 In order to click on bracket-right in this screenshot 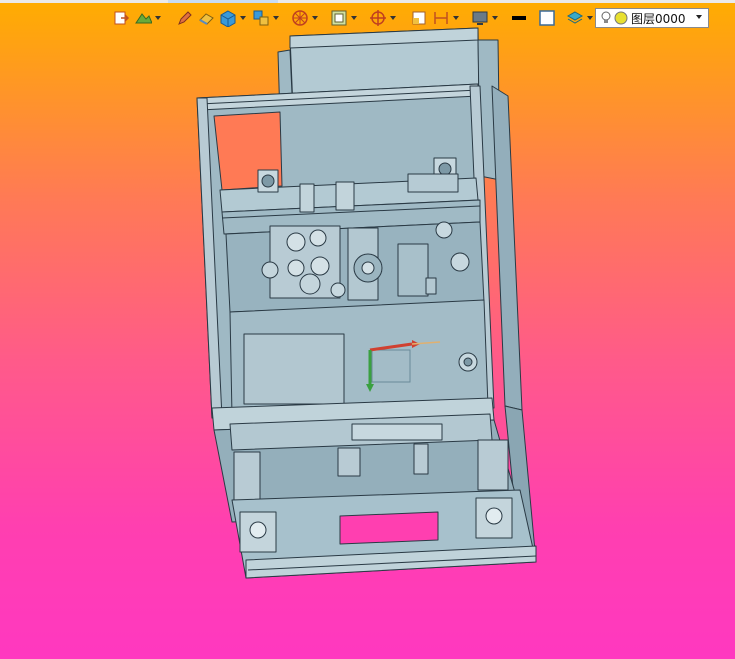, I will do `click(433, 183)`.